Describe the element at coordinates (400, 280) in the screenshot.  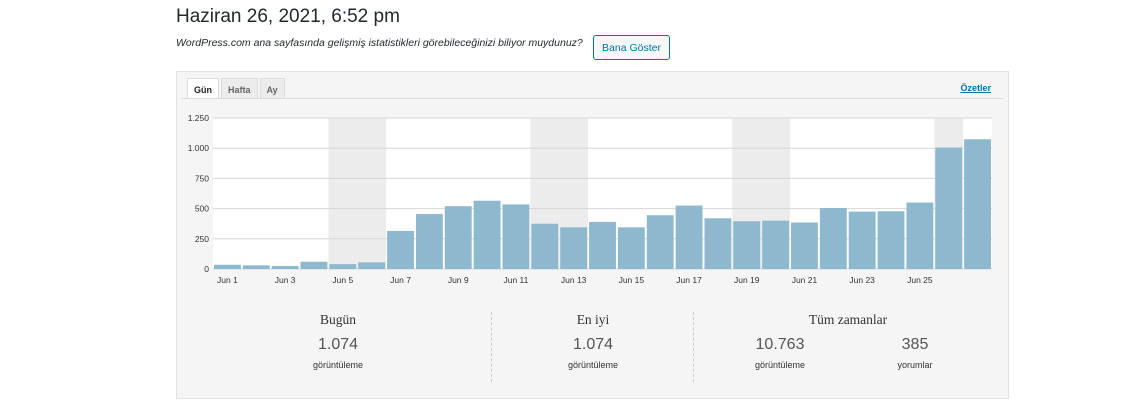
I see `x-tick-label: Jun 7` at that location.